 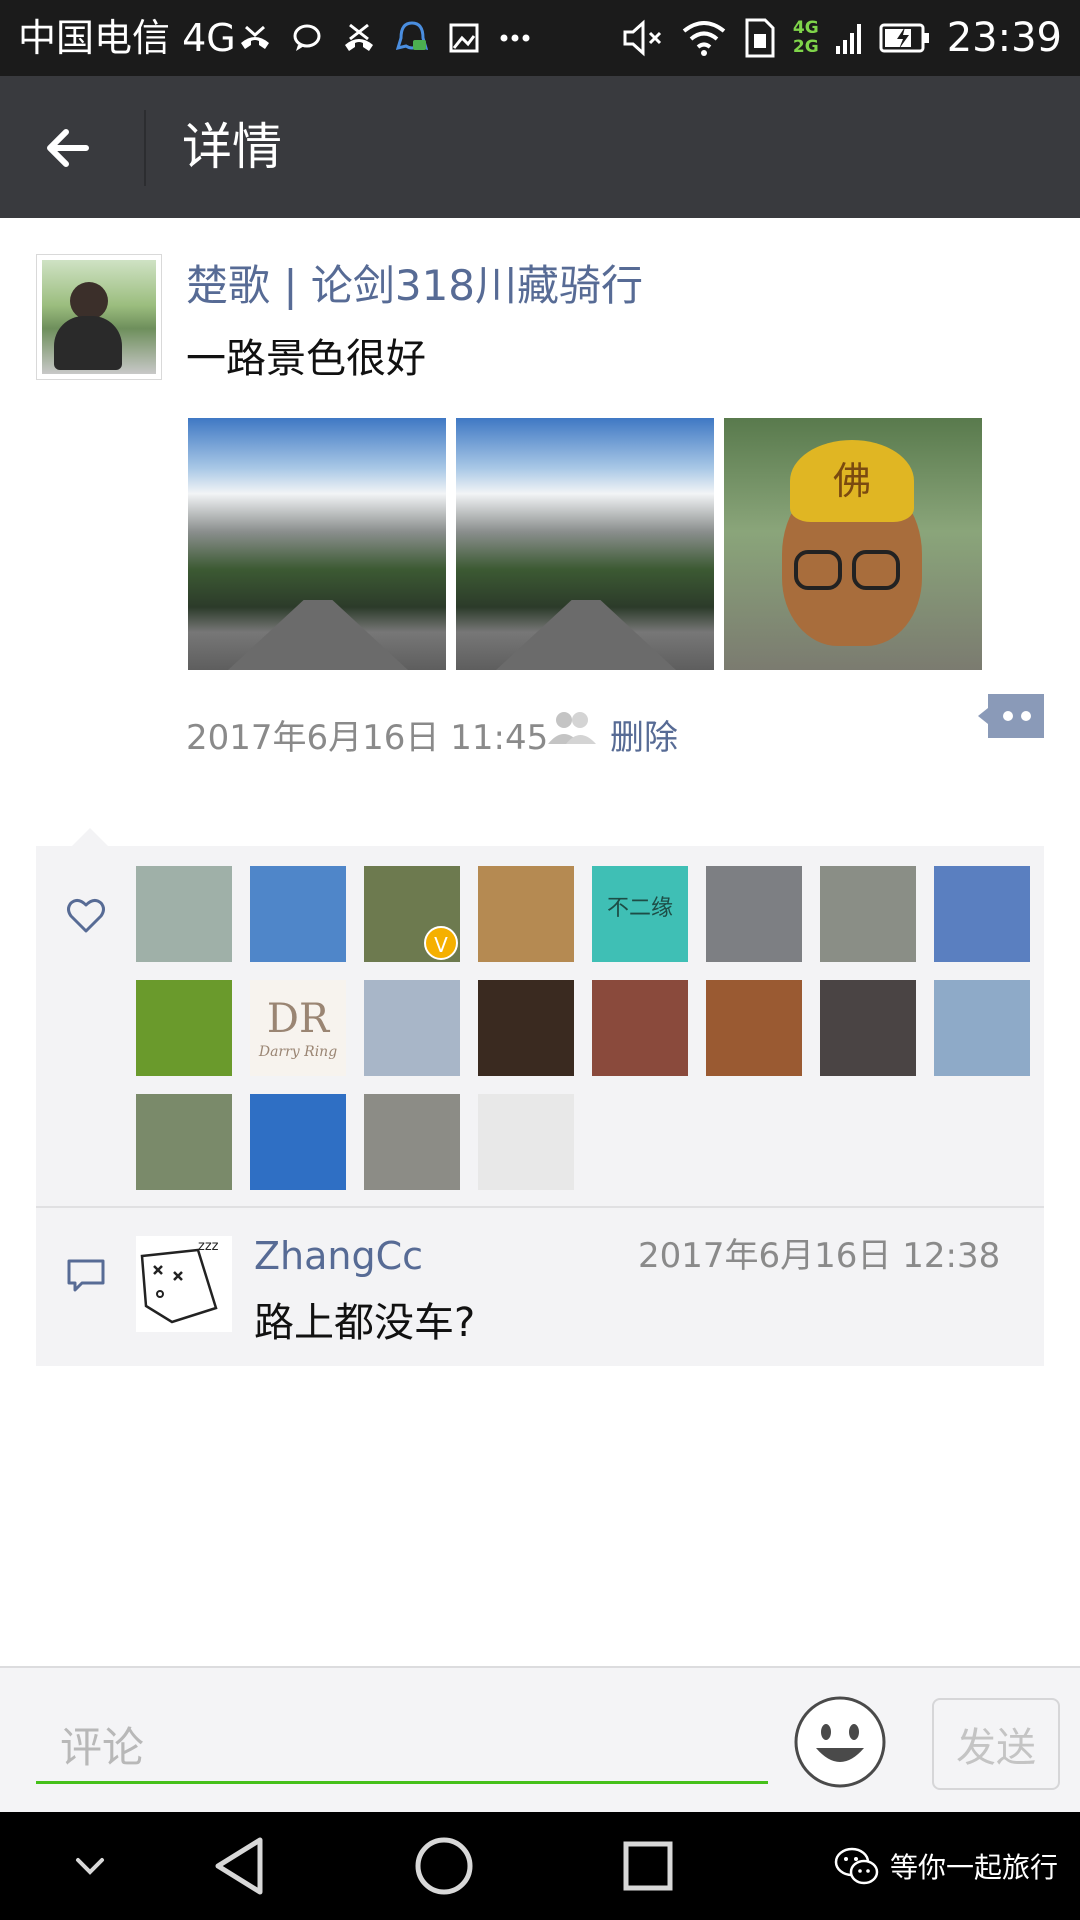 I want to click on verified-badge-icon: V, so click(x=441, y=943).